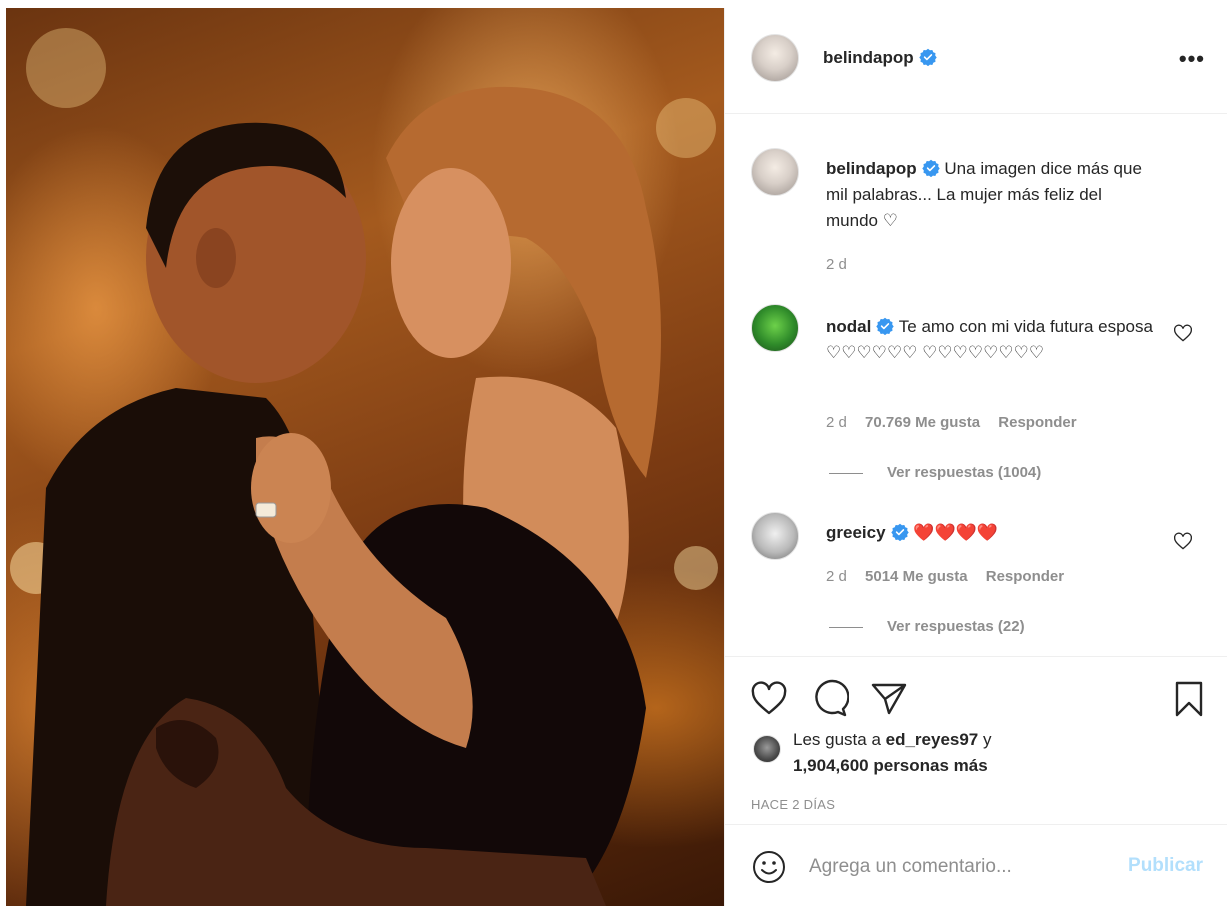 This screenshot has height=908, width=1230. I want to click on view-replies-button: Ver respuestas (22), so click(927, 626).